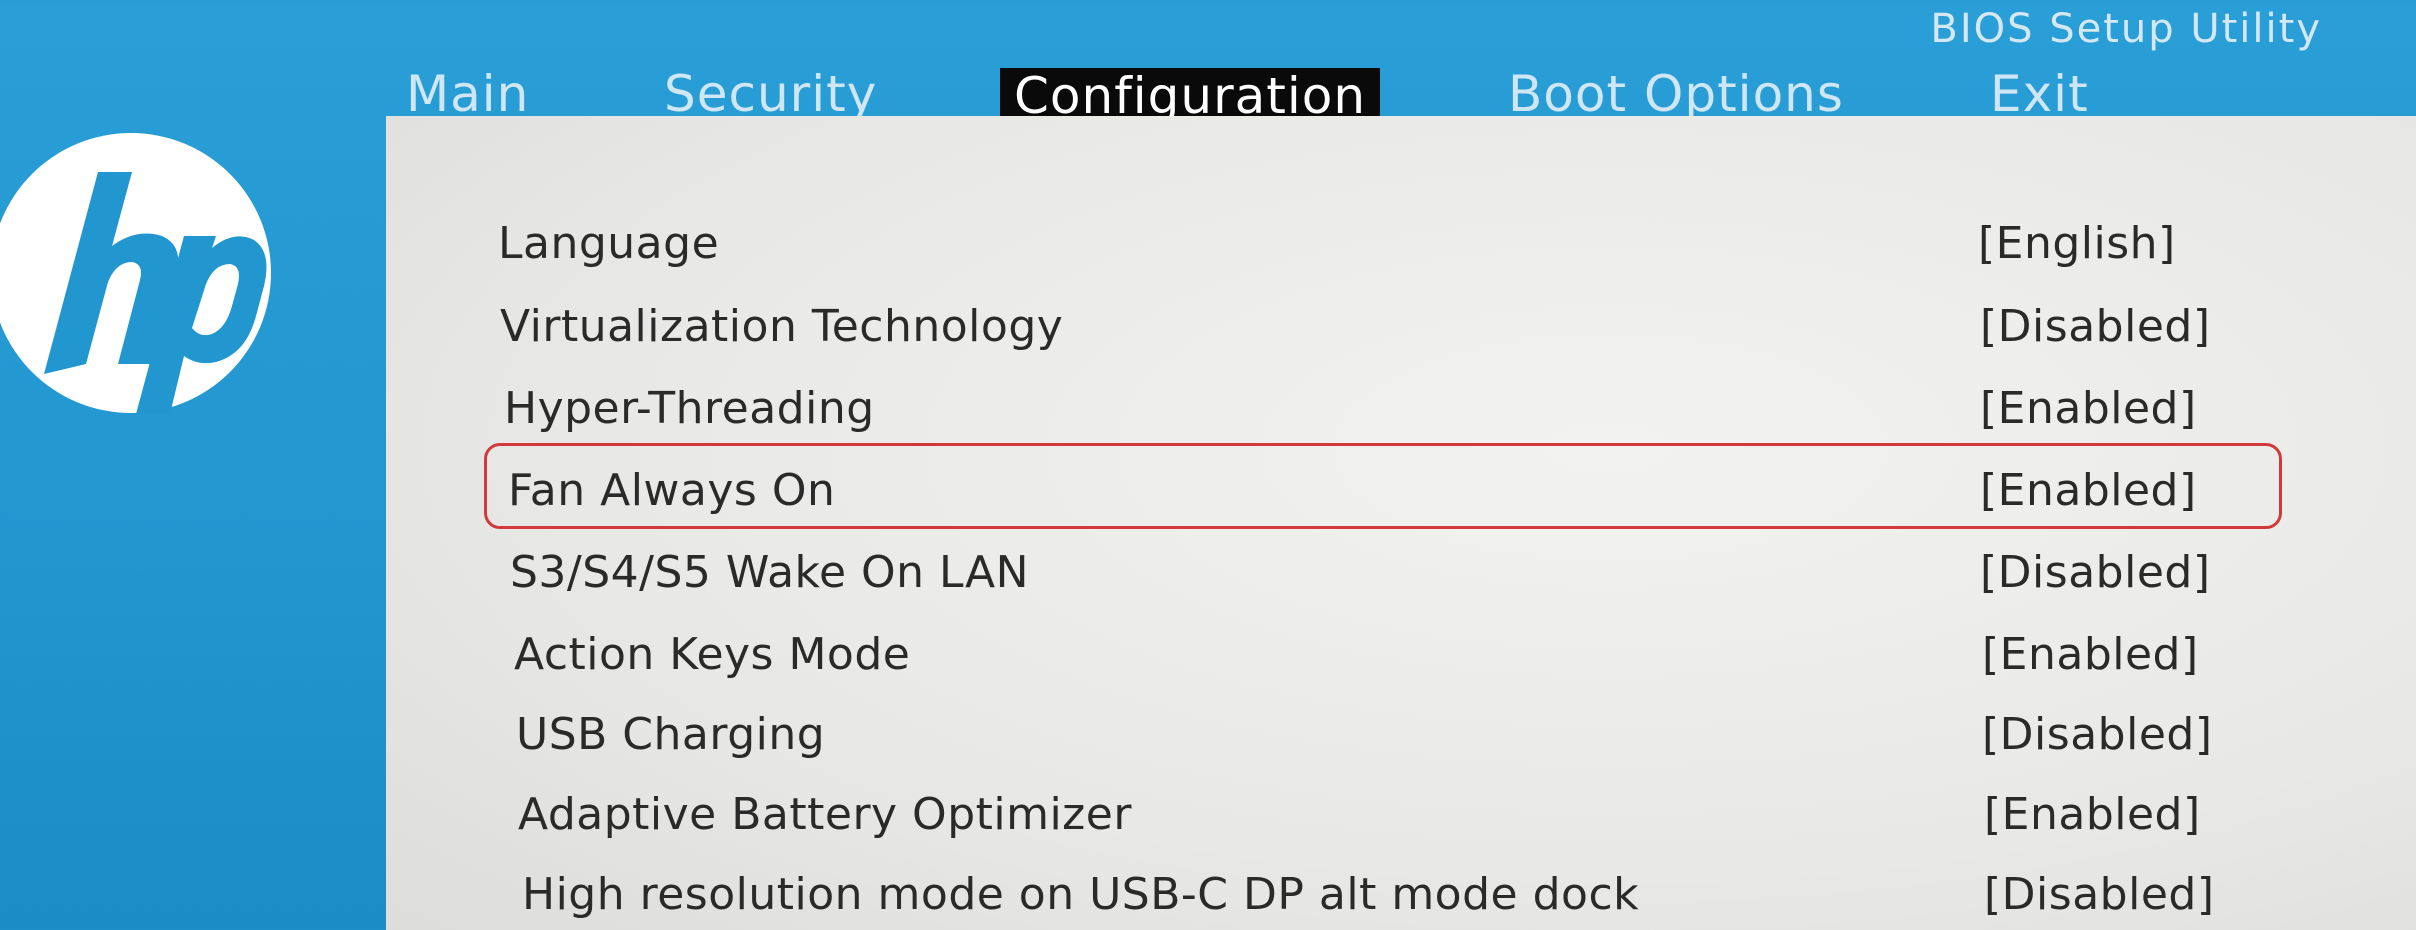 The width and height of the screenshot is (2416, 930). I want to click on setting-label: Action Keys Mode, so click(712, 654).